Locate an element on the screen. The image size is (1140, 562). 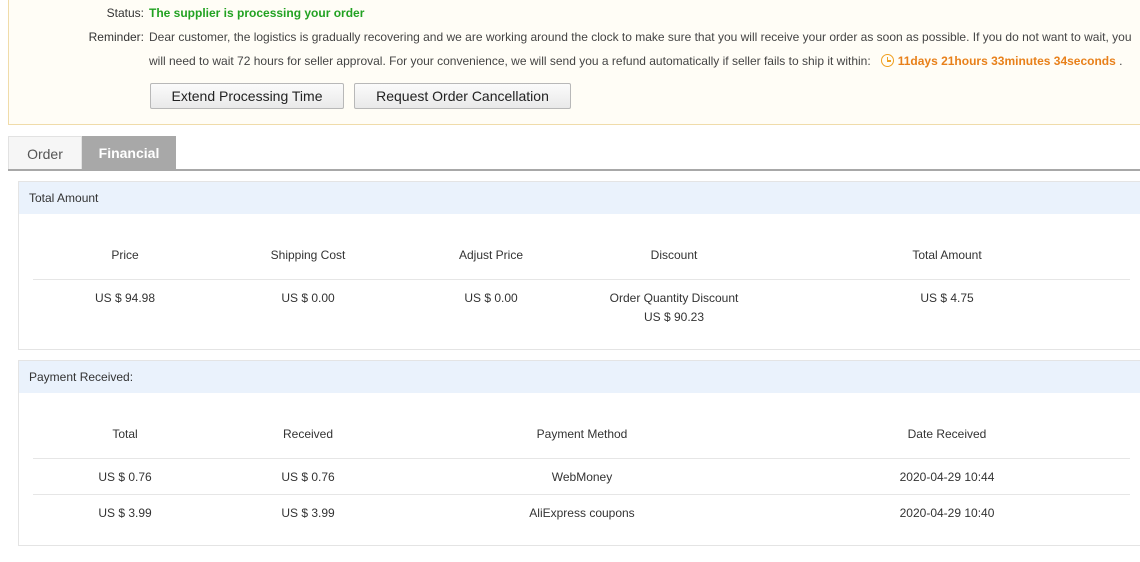
header-shipping-cost: Shipping Cost is located at coordinates (308, 255).